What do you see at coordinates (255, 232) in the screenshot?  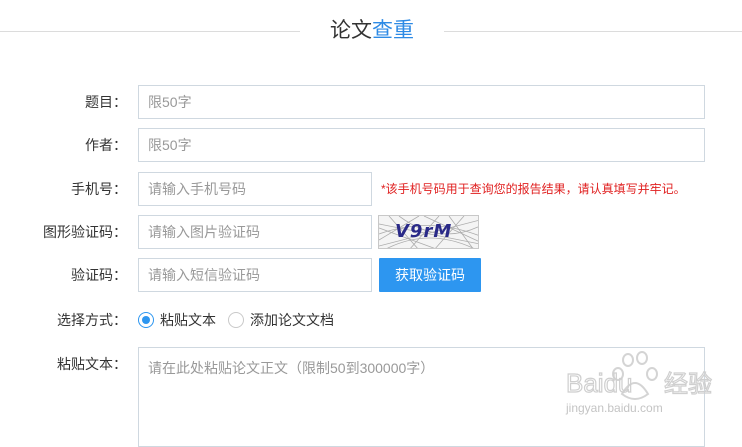 I see `image-code-input: 请输入图片验证码` at bounding box center [255, 232].